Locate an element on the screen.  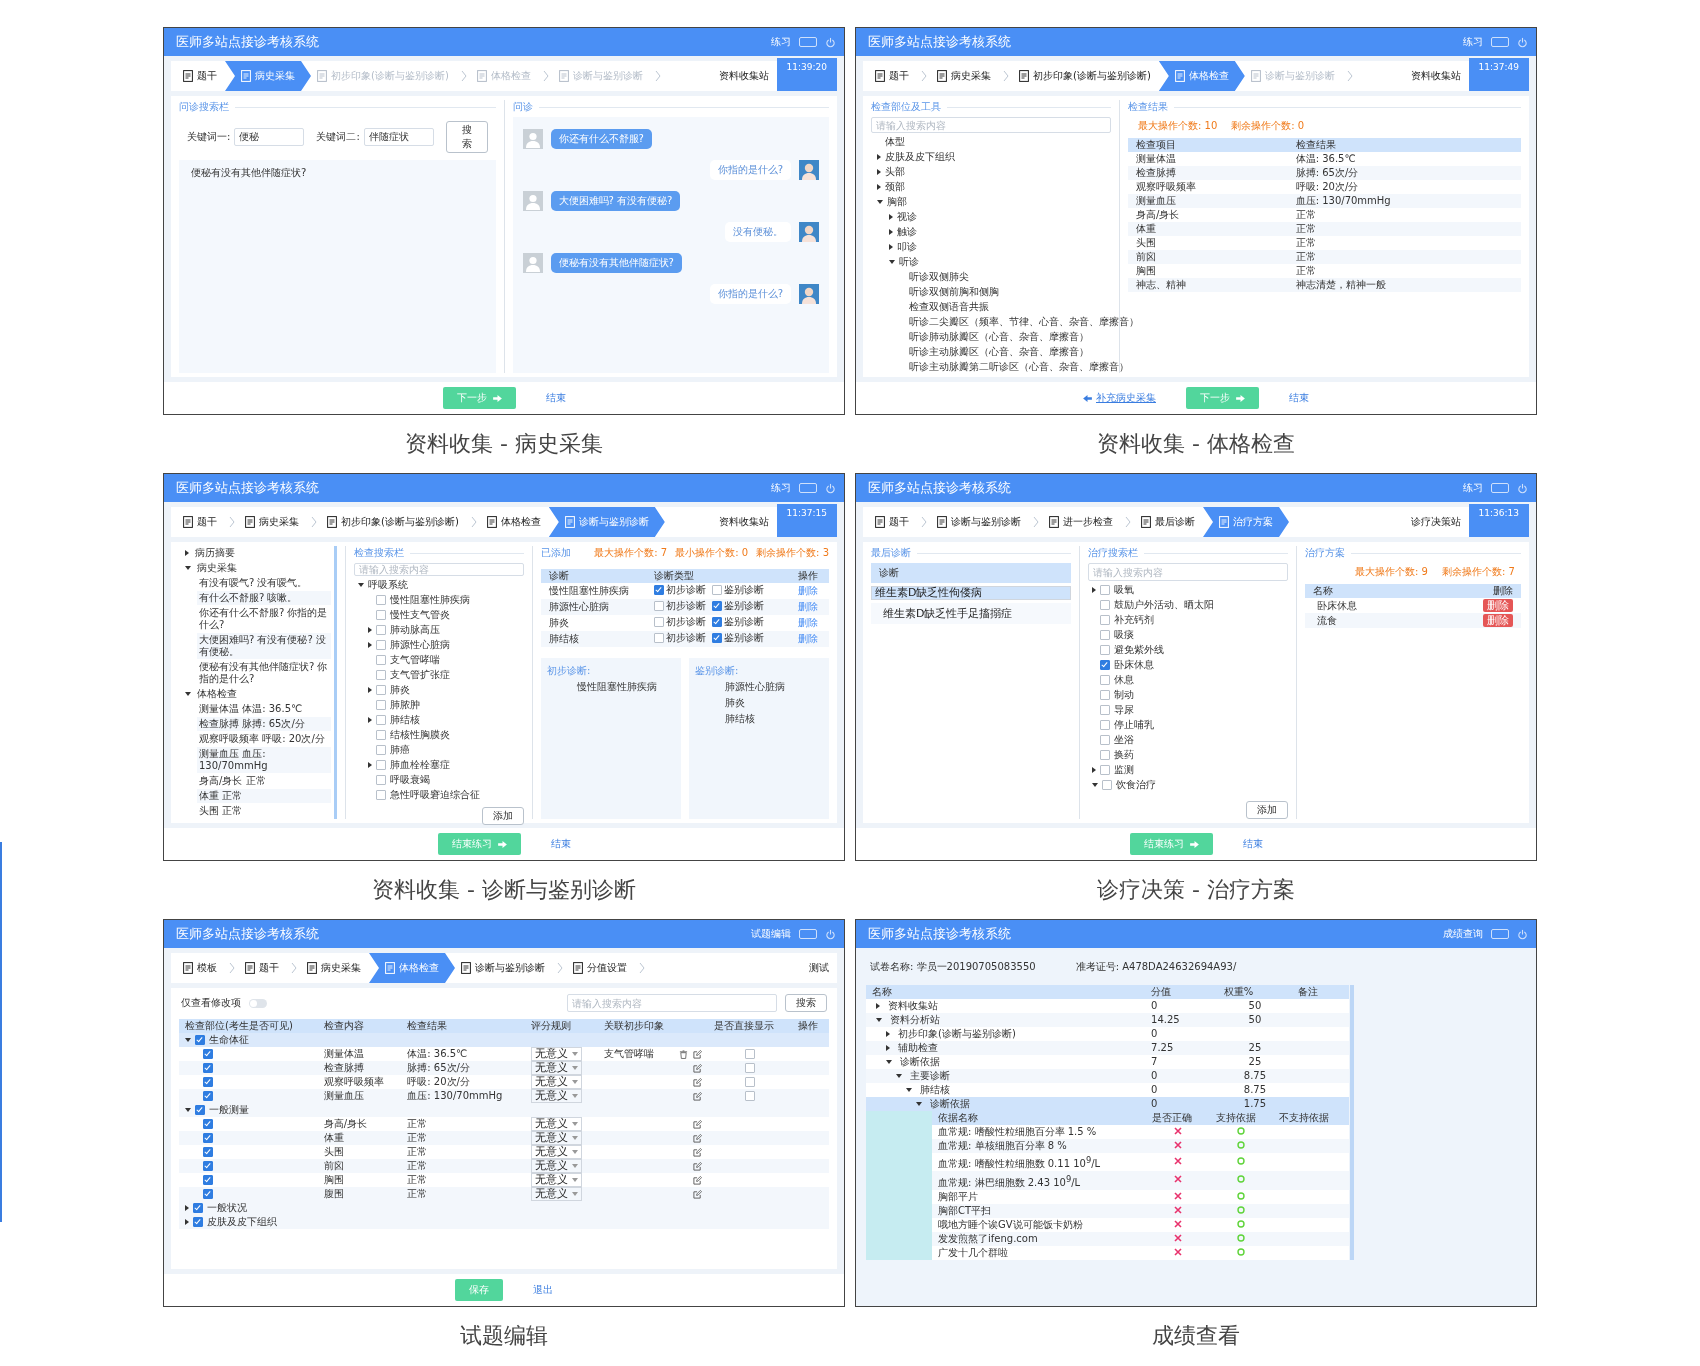
tree-item: 肺癌 is located at coordinates (400, 750).